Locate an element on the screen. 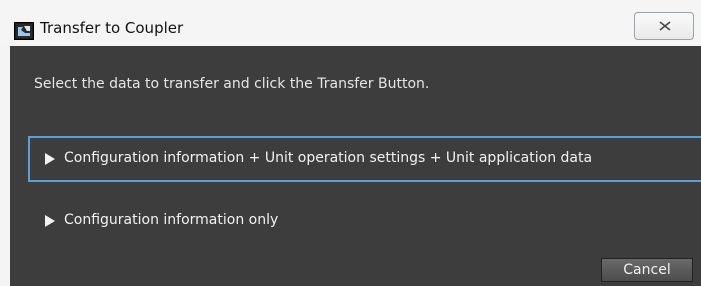 The image size is (701, 286). close-button is located at coordinates (664, 26).